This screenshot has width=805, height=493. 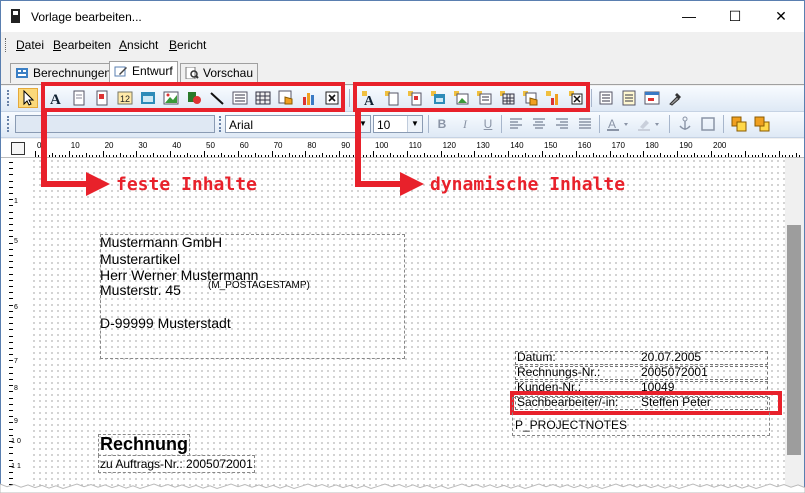 What do you see at coordinates (735, 16) in the screenshot?
I see `maximize-button: ☐` at bounding box center [735, 16].